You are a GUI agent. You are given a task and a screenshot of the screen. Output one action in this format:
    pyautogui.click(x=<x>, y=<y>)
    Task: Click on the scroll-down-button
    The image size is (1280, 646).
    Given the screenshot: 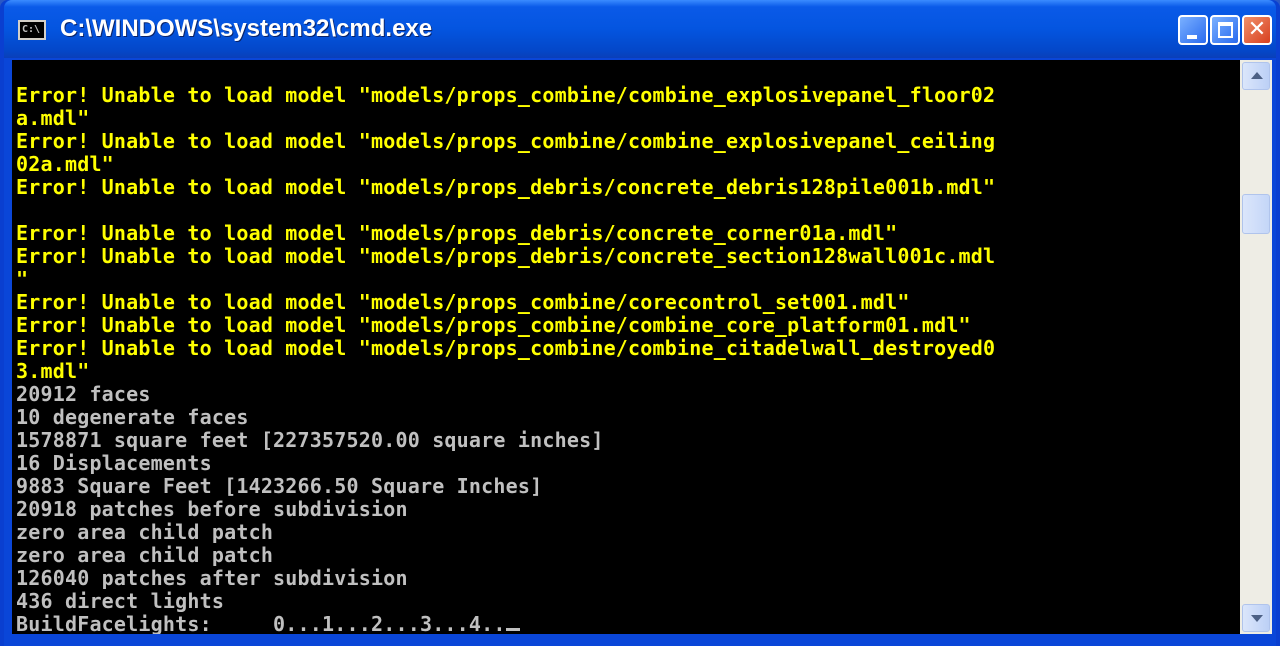 What is the action you would take?
    pyautogui.click(x=1256, y=618)
    